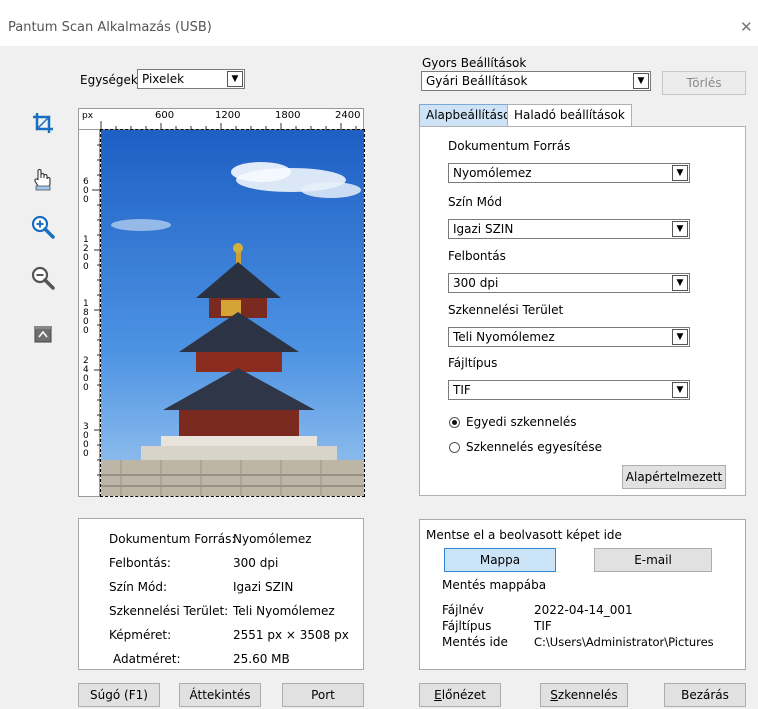 The image size is (758, 709). Describe the element at coordinates (475, 202) in the screenshot. I see `color-mode-label: Szín Mód` at that location.